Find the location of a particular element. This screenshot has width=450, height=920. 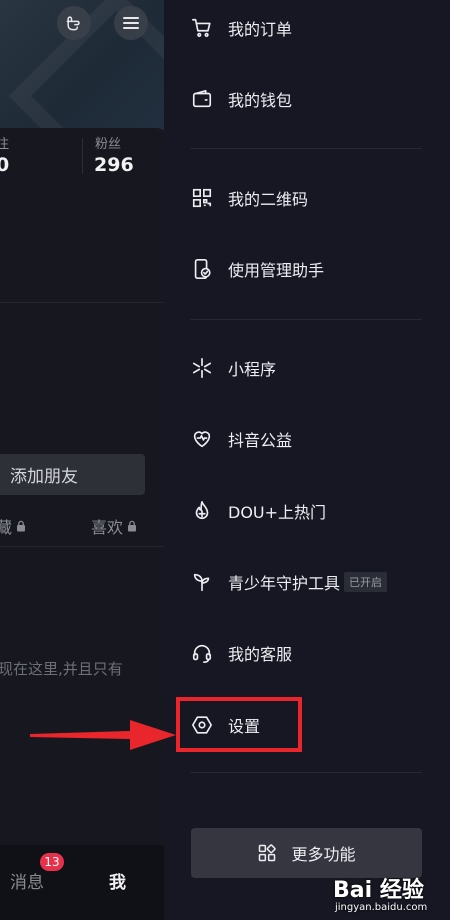

tab-favorites-label: 藏 is located at coordinates (6, 527).